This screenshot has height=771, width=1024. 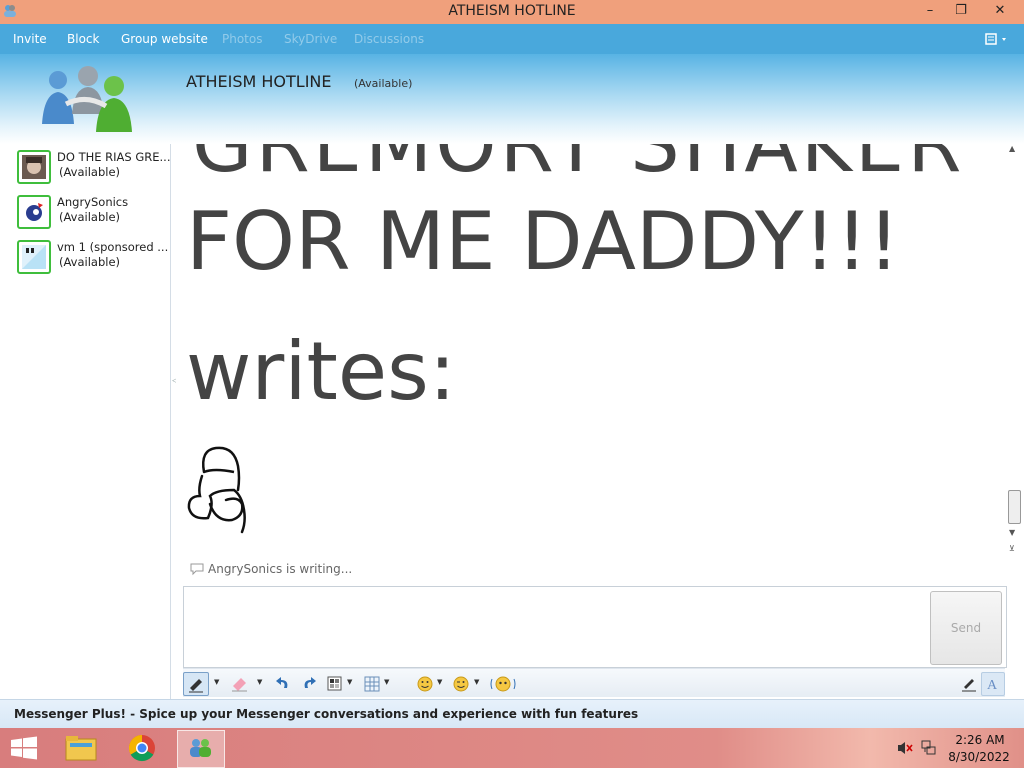 What do you see at coordinates (905, 748) in the screenshot?
I see `volume-muted-icon` at bounding box center [905, 748].